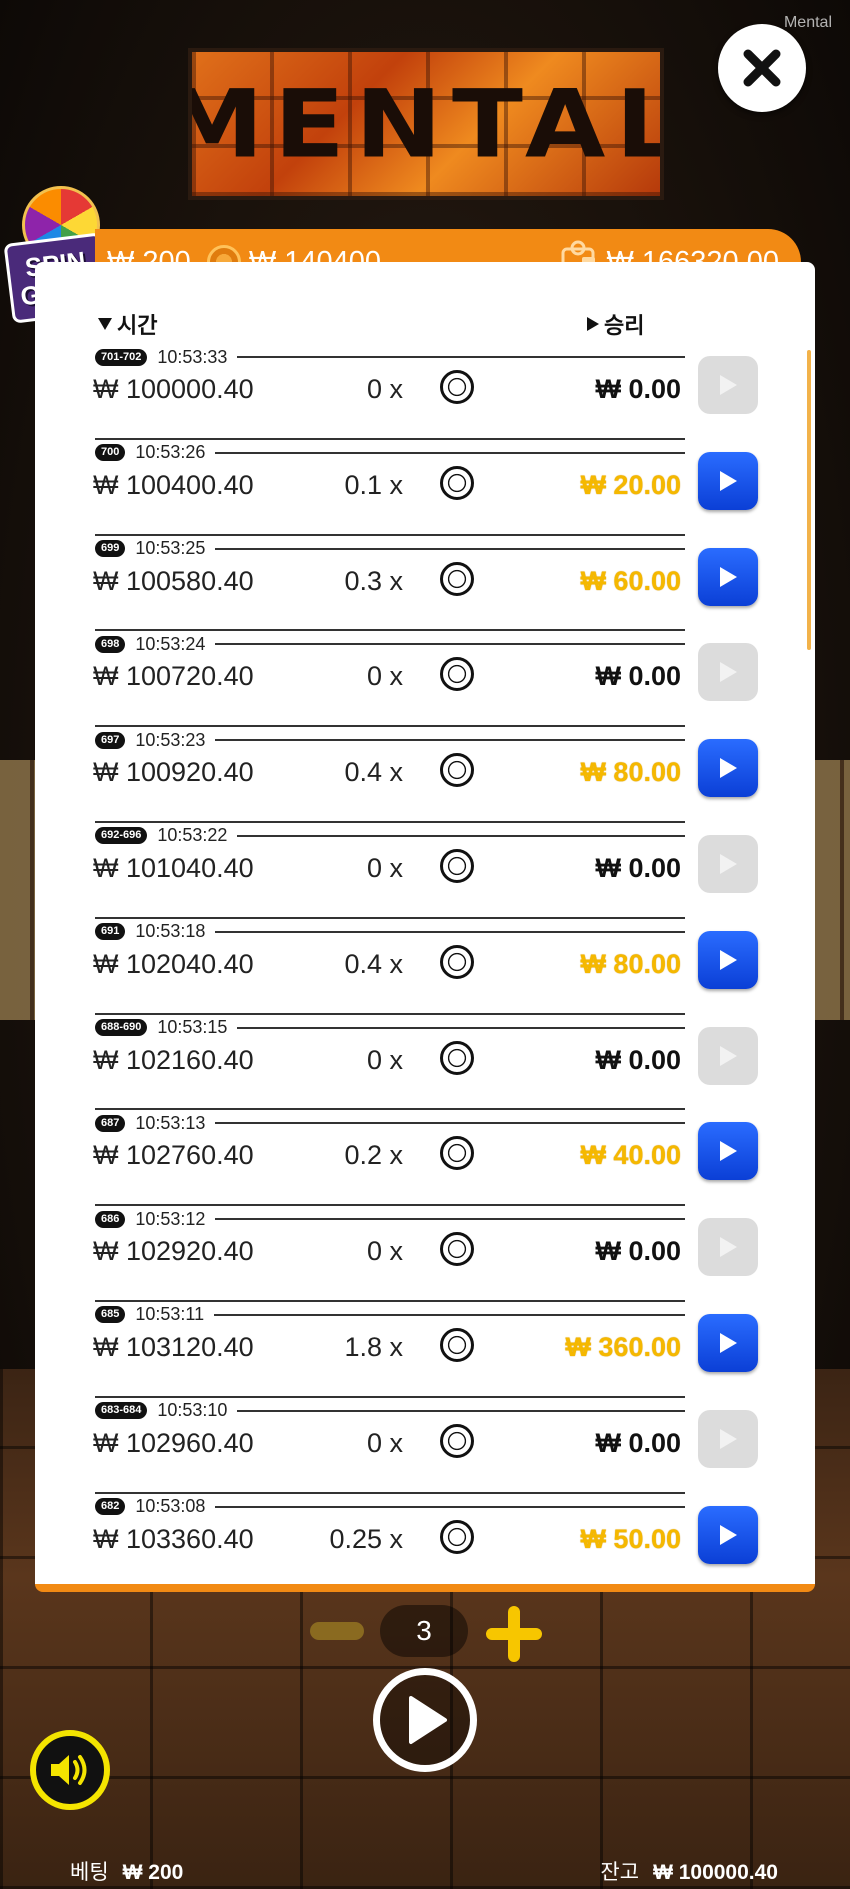 The width and height of the screenshot is (850, 1889). Describe the element at coordinates (366, 1538) in the screenshot. I see `row-multiplier: 0.25 x` at that location.